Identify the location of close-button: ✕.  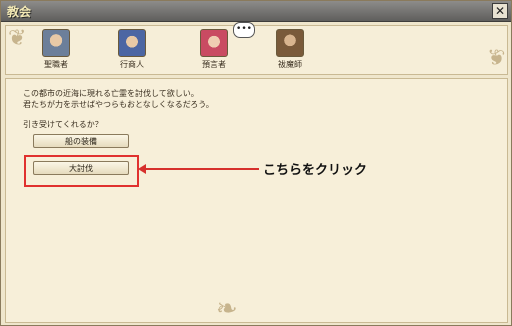
(500, 11).